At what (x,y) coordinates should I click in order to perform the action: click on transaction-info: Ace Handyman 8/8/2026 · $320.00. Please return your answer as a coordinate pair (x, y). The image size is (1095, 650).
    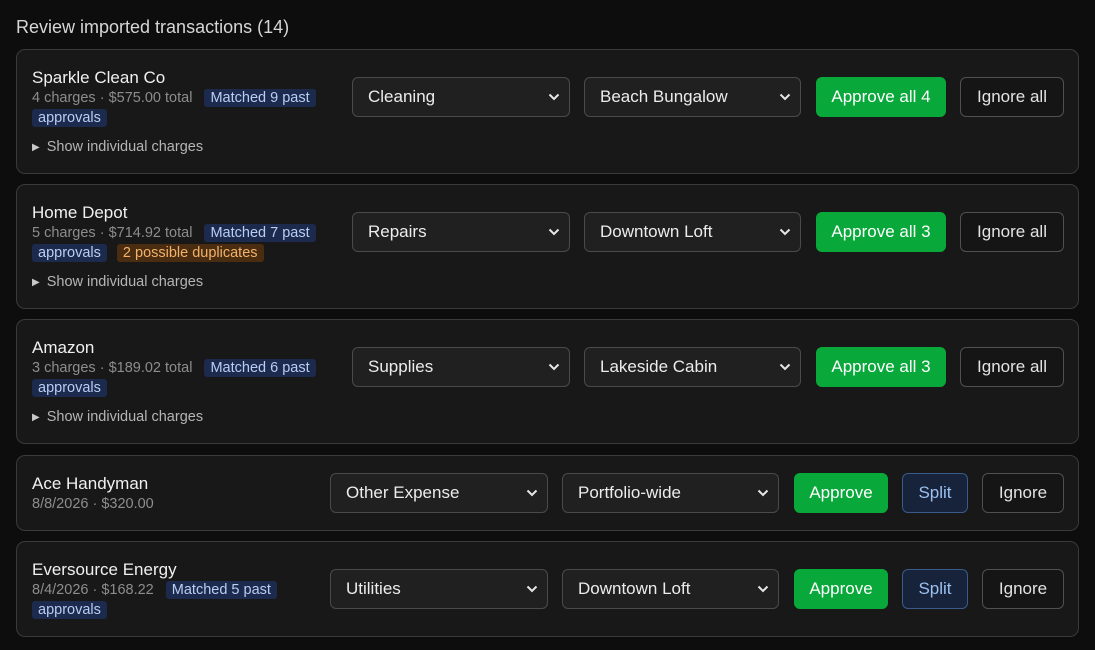
    Looking at the image, I should click on (182, 493).